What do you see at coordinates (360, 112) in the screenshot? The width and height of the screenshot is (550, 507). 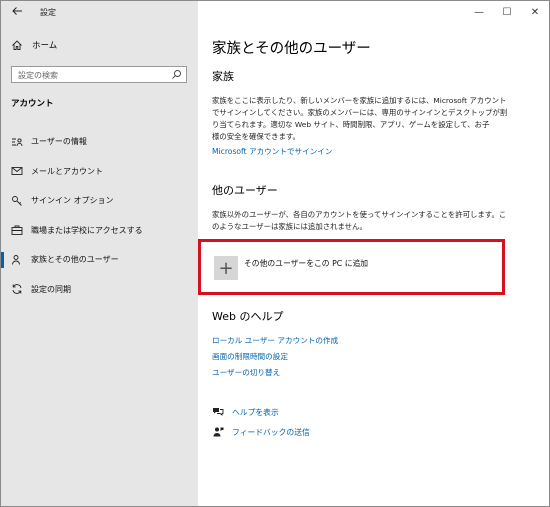 I see `family-description-line: でサインインしてください。家族のメンバーには、専用のサインインとデスクトップが割` at bounding box center [360, 112].